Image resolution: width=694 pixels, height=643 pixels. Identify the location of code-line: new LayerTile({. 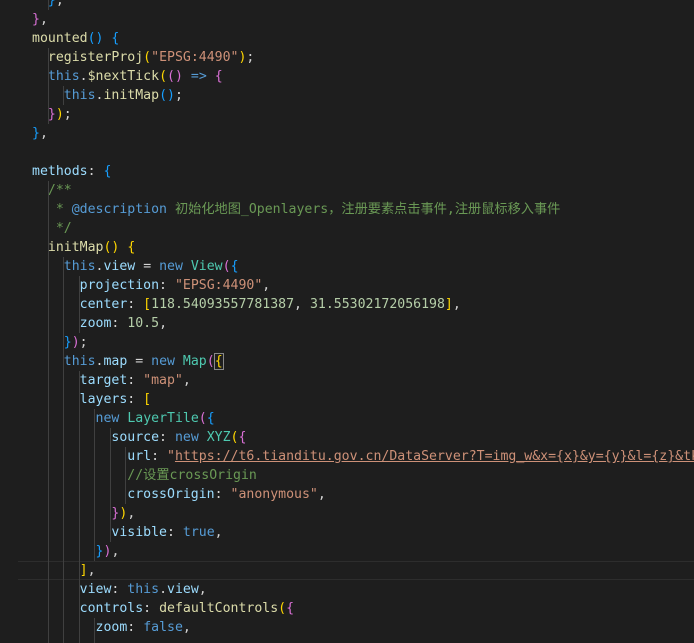
(347, 418).